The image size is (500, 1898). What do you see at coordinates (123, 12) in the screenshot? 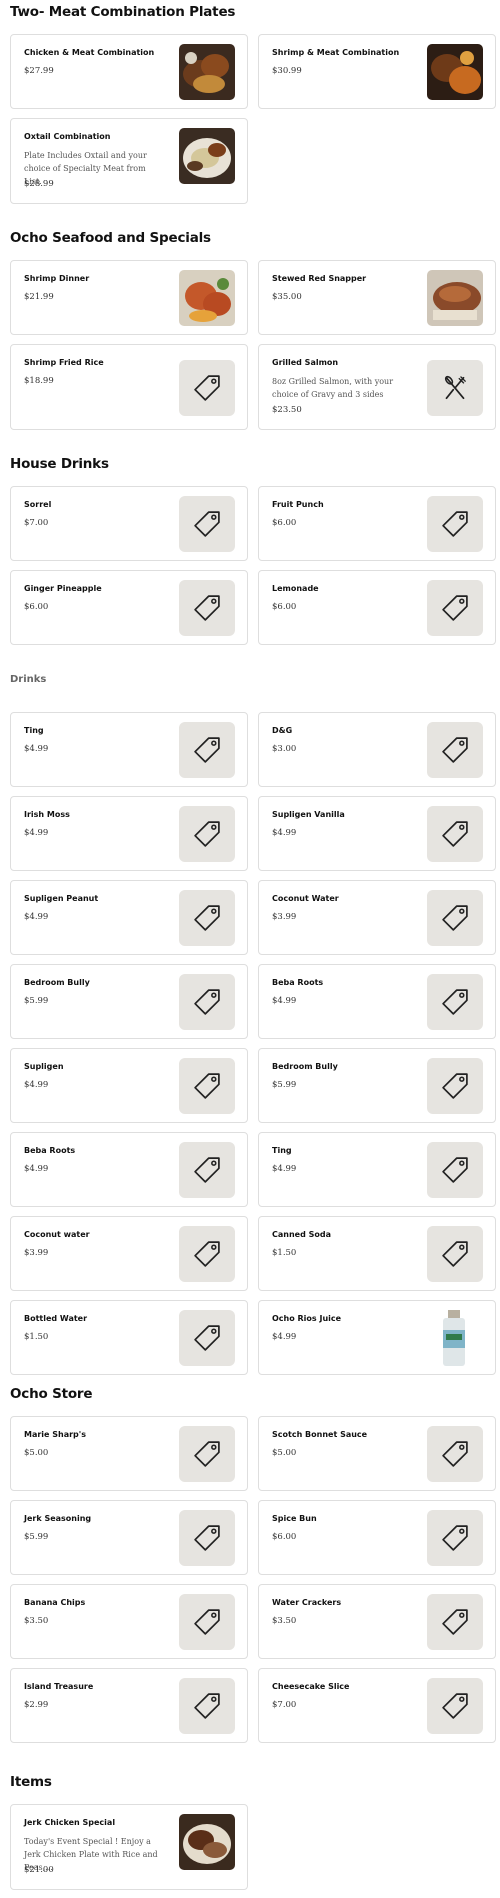
I see `section-title-two-meat: Two- Meat Combination Plates` at bounding box center [123, 12].